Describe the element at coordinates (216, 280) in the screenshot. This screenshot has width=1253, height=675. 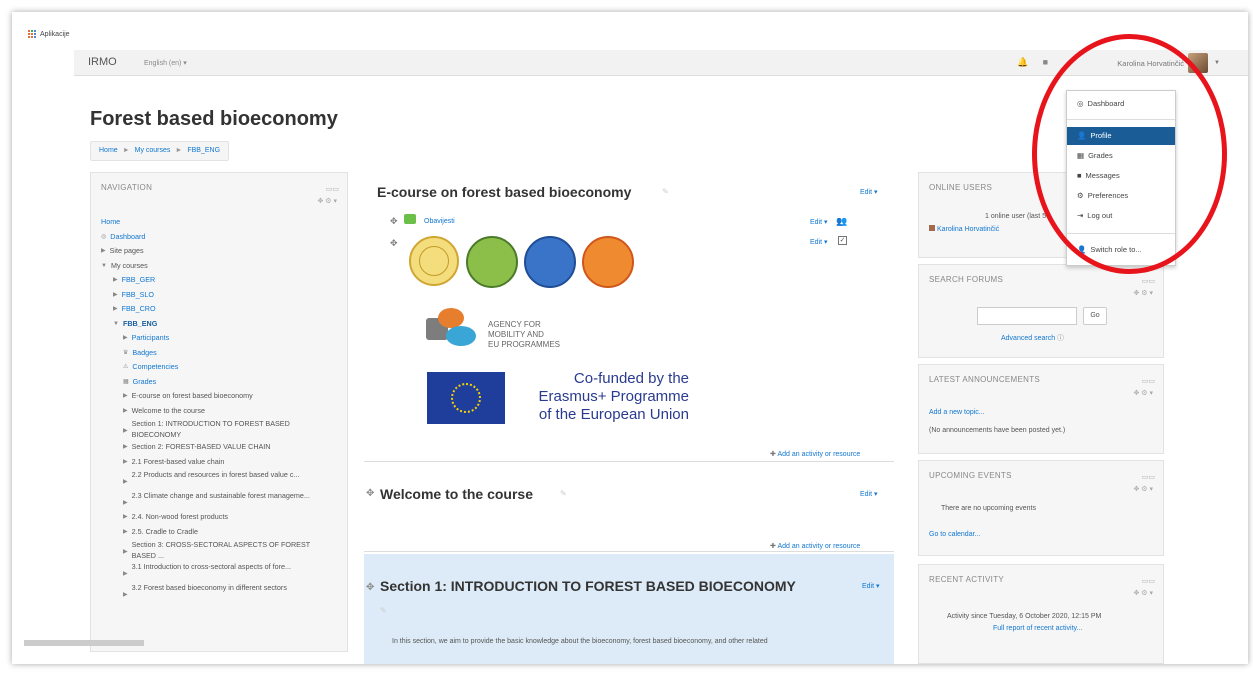
I see `nav-item-fbb-ger: ▶ FBB_GER` at that location.